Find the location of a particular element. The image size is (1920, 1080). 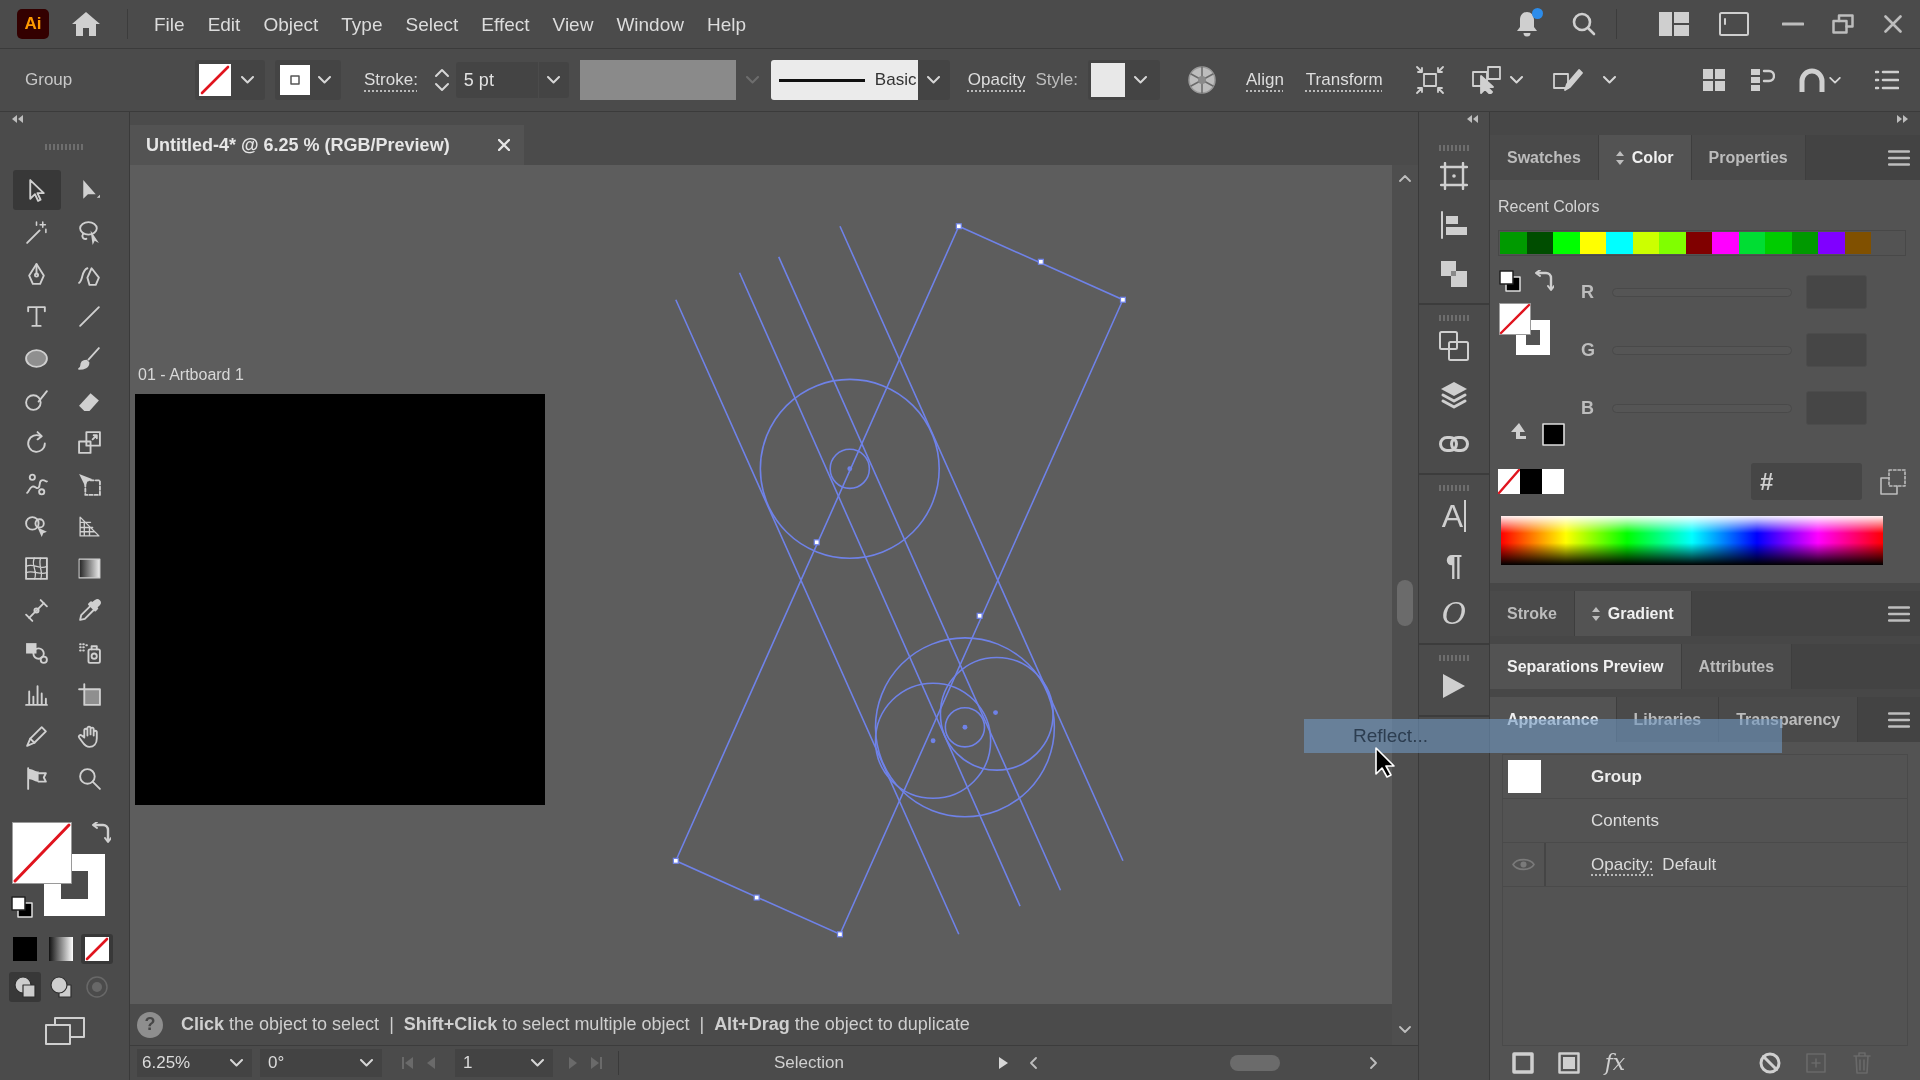

stepper-arrows-icon is located at coordinates (441, 80).